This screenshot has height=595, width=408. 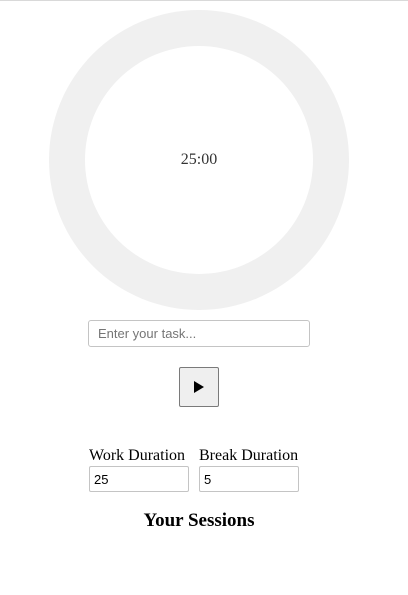 What do you see at coordinates (137, 455) in the screenshot?
I see `work-duration-label: Work Duration` at bounding box center [137, 455].